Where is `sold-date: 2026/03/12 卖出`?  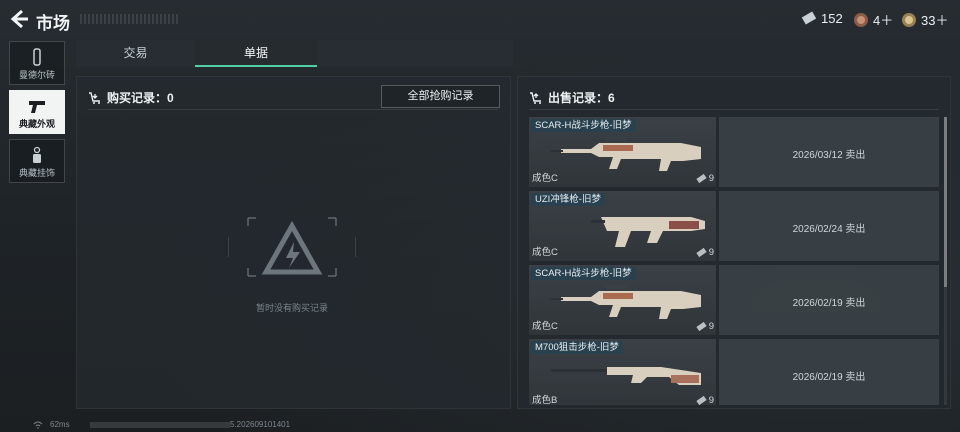
sold-date: 2026/03/12 卖出 is located at coordinates (829, 155).